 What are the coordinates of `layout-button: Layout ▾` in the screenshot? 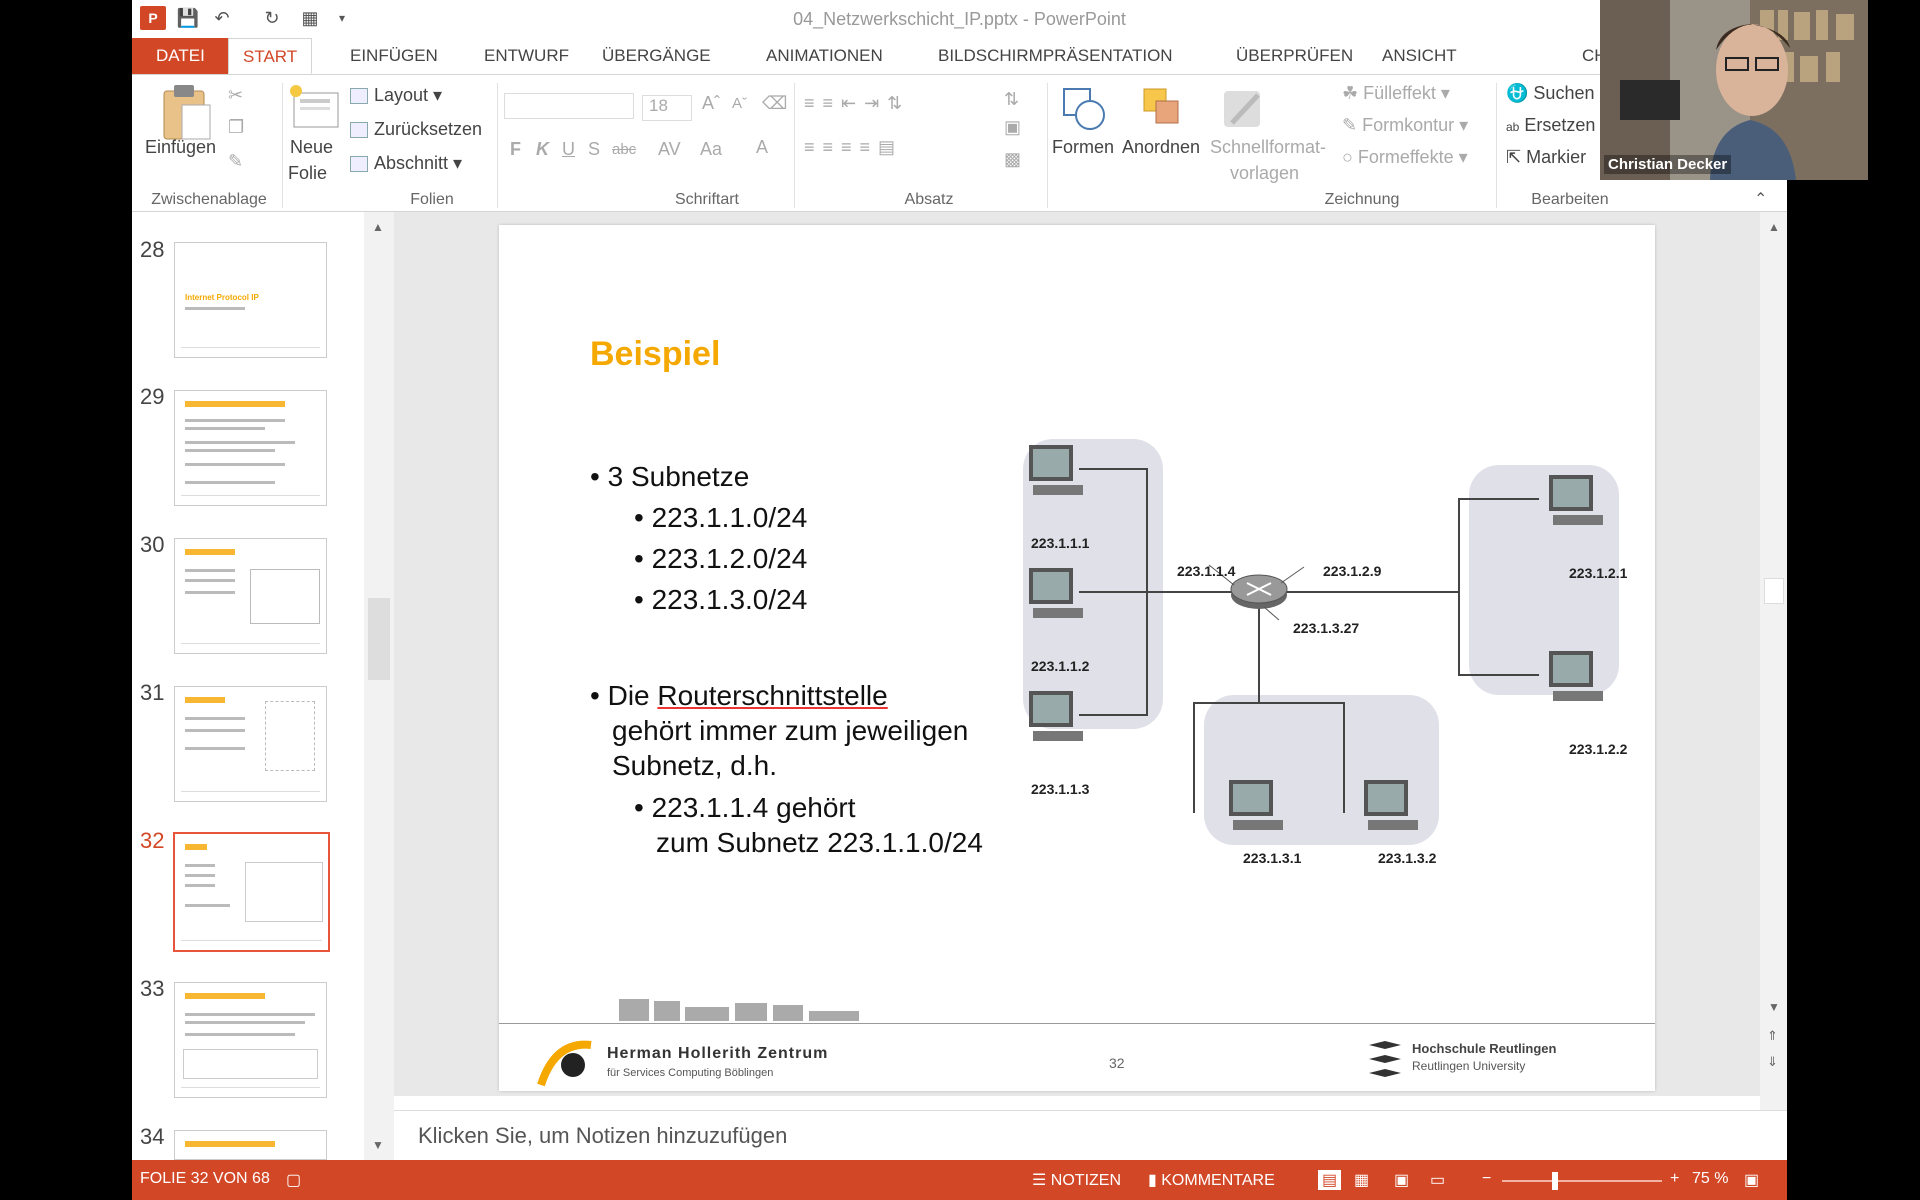 It's located at (396, 95).